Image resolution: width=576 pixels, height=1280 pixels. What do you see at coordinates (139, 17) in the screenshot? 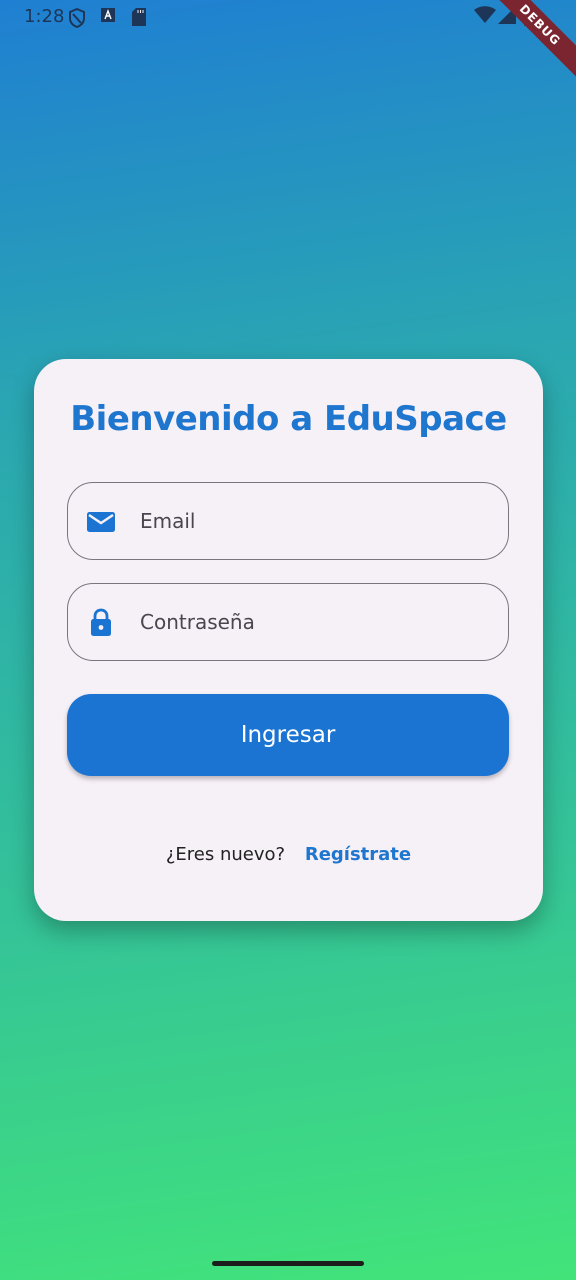
I see `sd-card-icon` at bounding box center [139, 17].